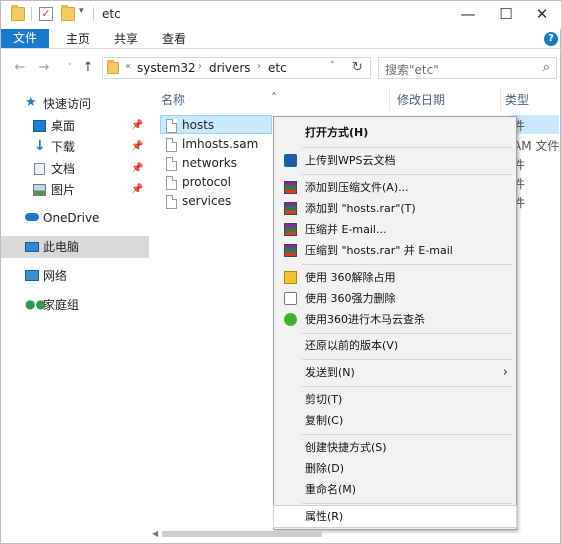 Image resolution: width=561 pixels, height=544 pixels. Describe the element at coordinates (25, 38) in the screenshot. I see `tab-file: 文件` at that location.